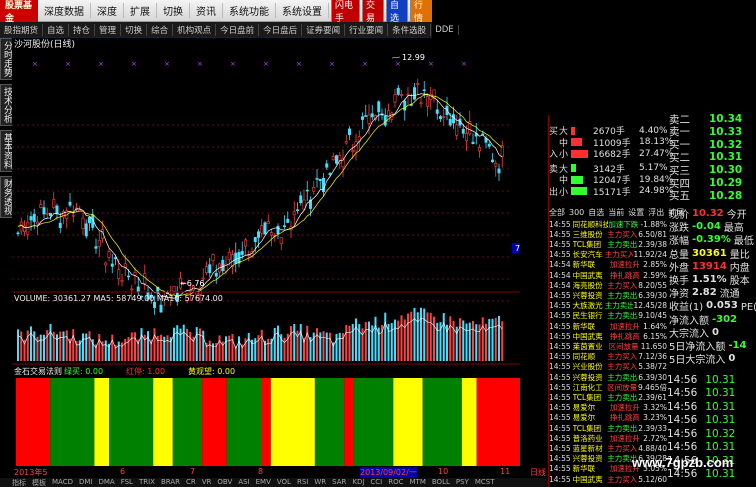 The width and height of the screenshot is (756, 487). What do you see at coordinates (608, 316) in the screenshot?
I see `tape-row: 14:55 民生银行 主力卖出 9.10/45` at bounding box center [608, 316].